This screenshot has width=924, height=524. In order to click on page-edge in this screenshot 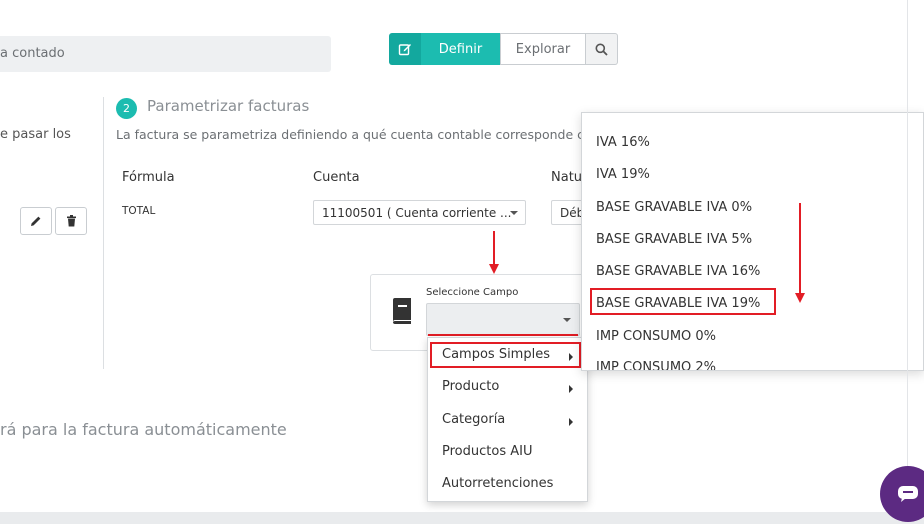, I will do `click(907, 262)`.